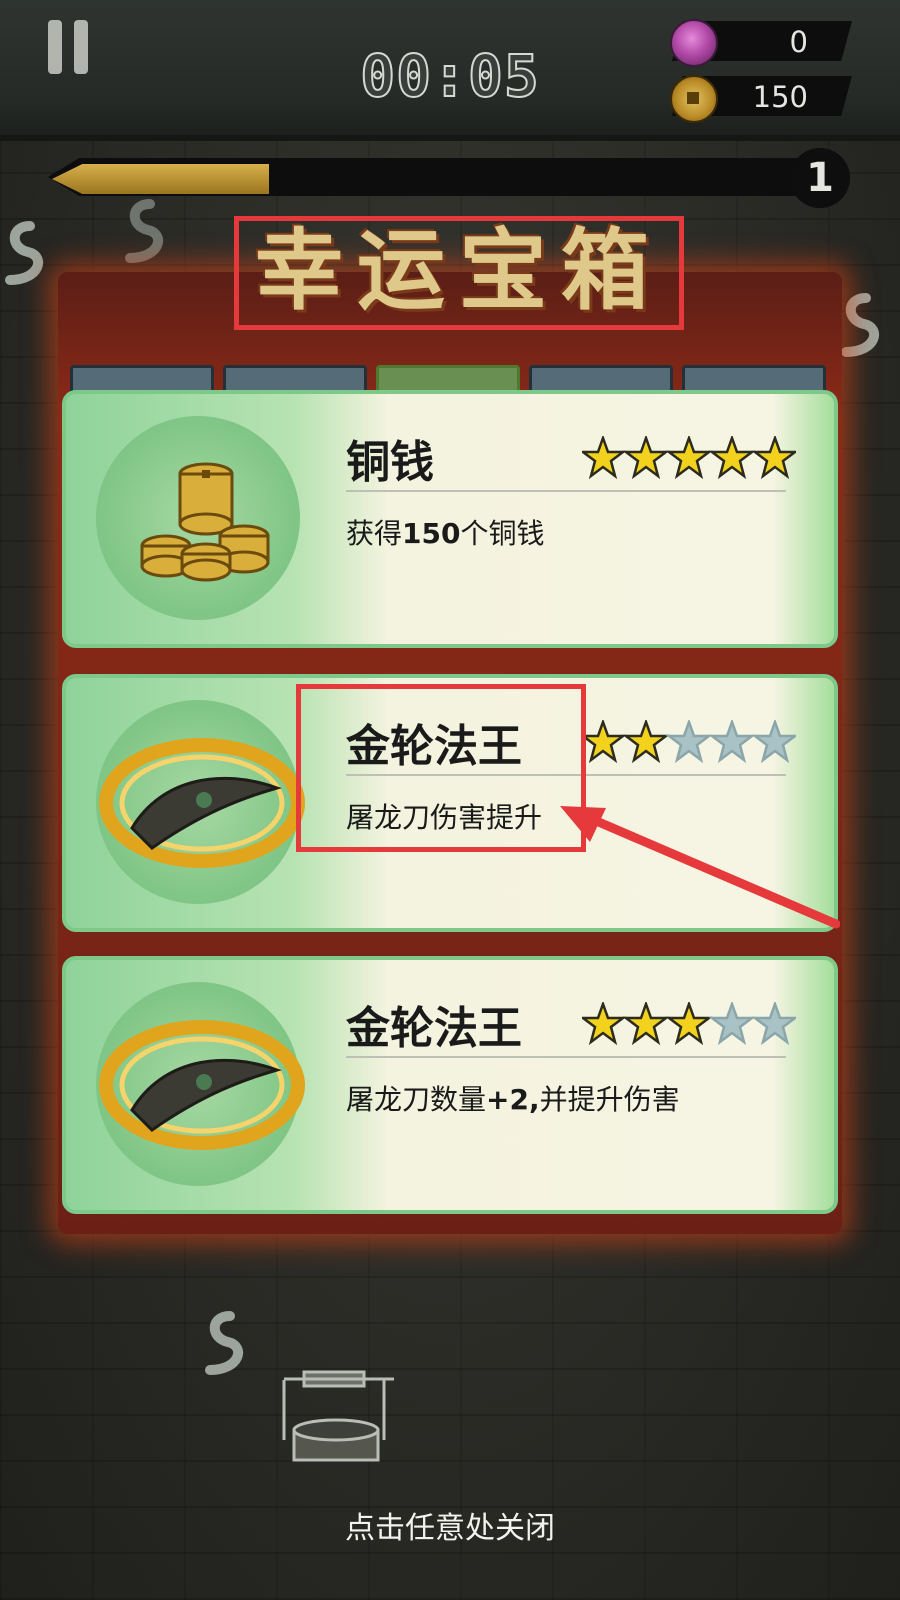 The width and height of the screenshot is (900, 1600). I want to click on card-name: 金轮法王, so click(434, 1028).